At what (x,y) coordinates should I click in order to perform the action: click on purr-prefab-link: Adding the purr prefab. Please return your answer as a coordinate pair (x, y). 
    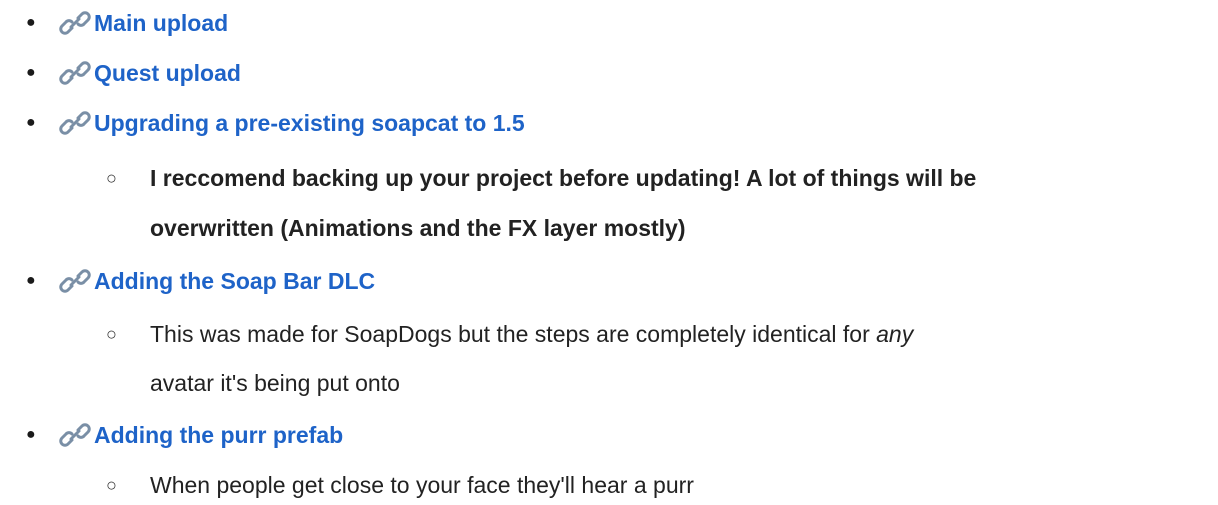
    Looking at the image, I should click on (200, 435).